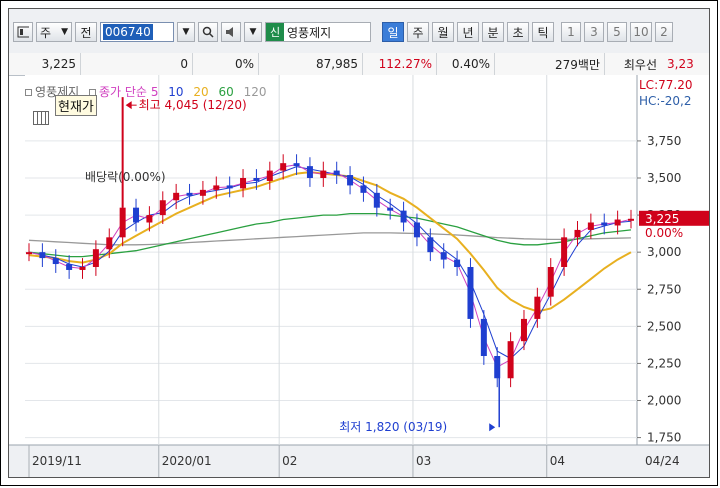  I want to click on period-minute-button: 분, so click(493, 32).